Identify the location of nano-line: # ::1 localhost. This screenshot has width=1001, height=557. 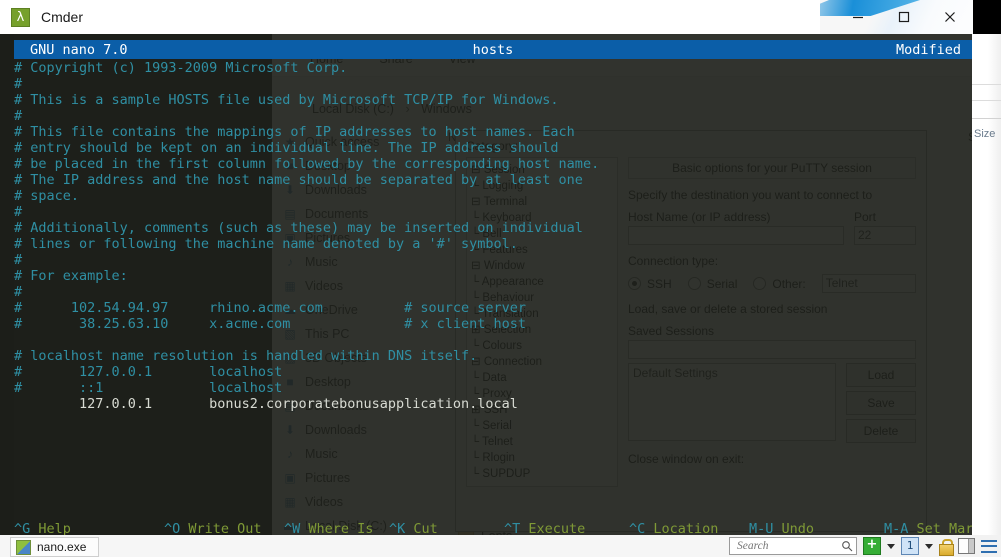
(148, 388).